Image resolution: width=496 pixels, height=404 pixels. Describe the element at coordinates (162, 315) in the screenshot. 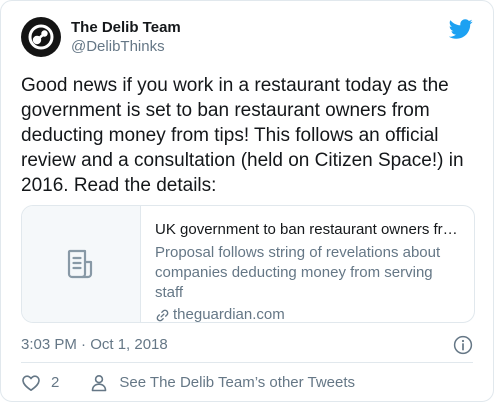

I see `link-icon` at that location.